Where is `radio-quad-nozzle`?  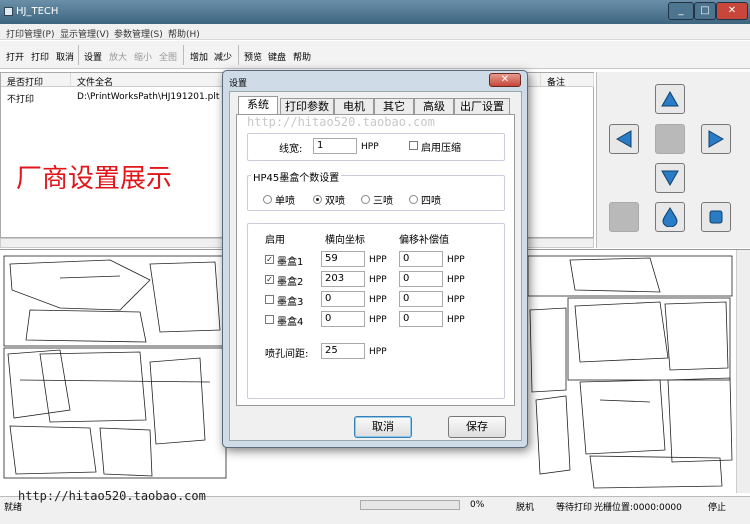 radio-quad-nozzle is located at coordinates (413, 199).